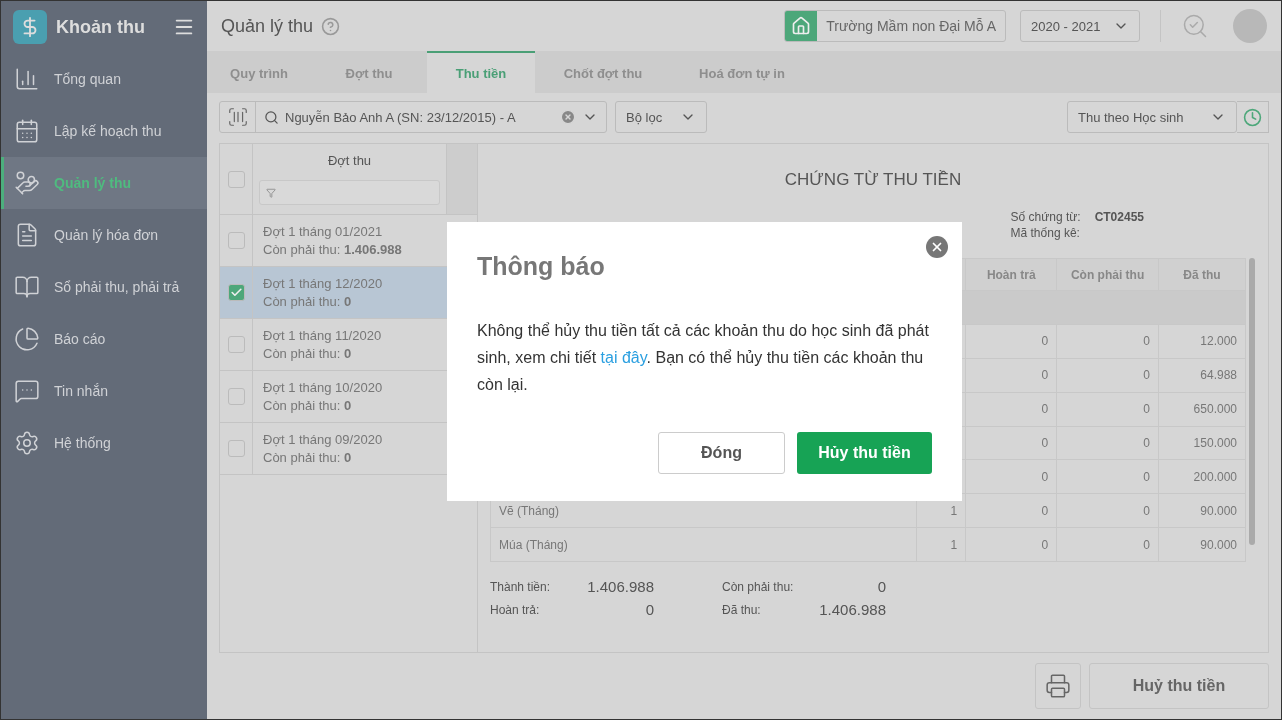 This screenshot has width=1282, height=720. What do you see at coordinates (259, 72) in the screenshot?
I see `tab: Quy trình` at bounding box center [259, 72].